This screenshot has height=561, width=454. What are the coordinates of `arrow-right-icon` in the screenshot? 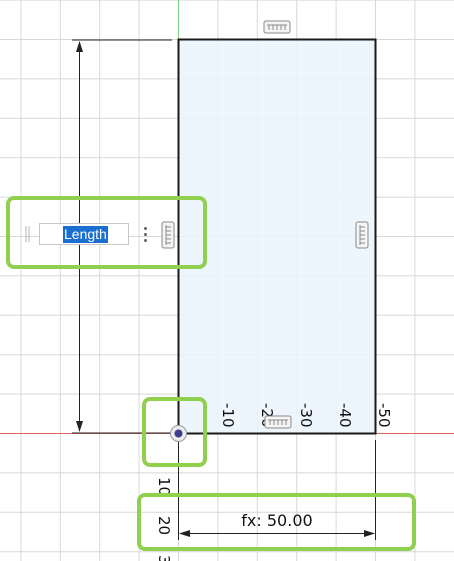 It's located at (369, 533).